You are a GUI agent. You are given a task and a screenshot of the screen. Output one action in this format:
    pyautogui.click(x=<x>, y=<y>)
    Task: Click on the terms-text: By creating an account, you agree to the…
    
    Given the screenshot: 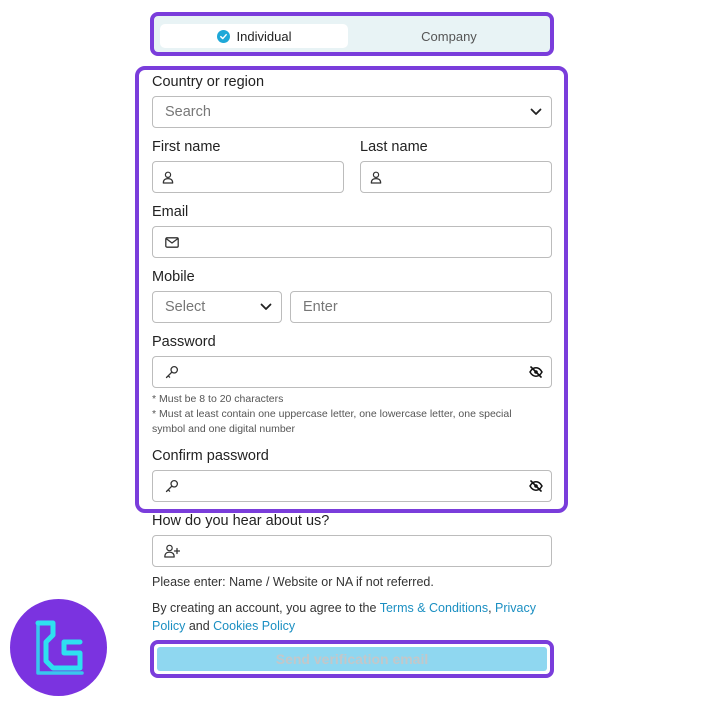 What is the action you would take?
    pyautogui.click(x=352, y=617)
    